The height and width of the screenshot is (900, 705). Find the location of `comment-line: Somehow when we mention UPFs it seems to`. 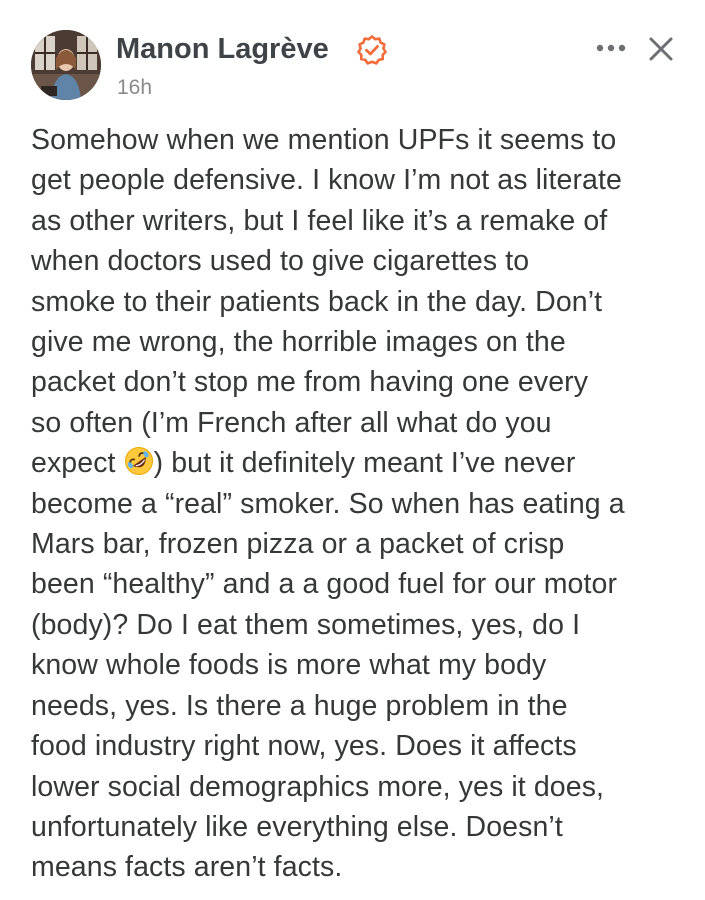

comment-line: Somehow when we mention UPFs it seems to is located at coordinates (324, 140).